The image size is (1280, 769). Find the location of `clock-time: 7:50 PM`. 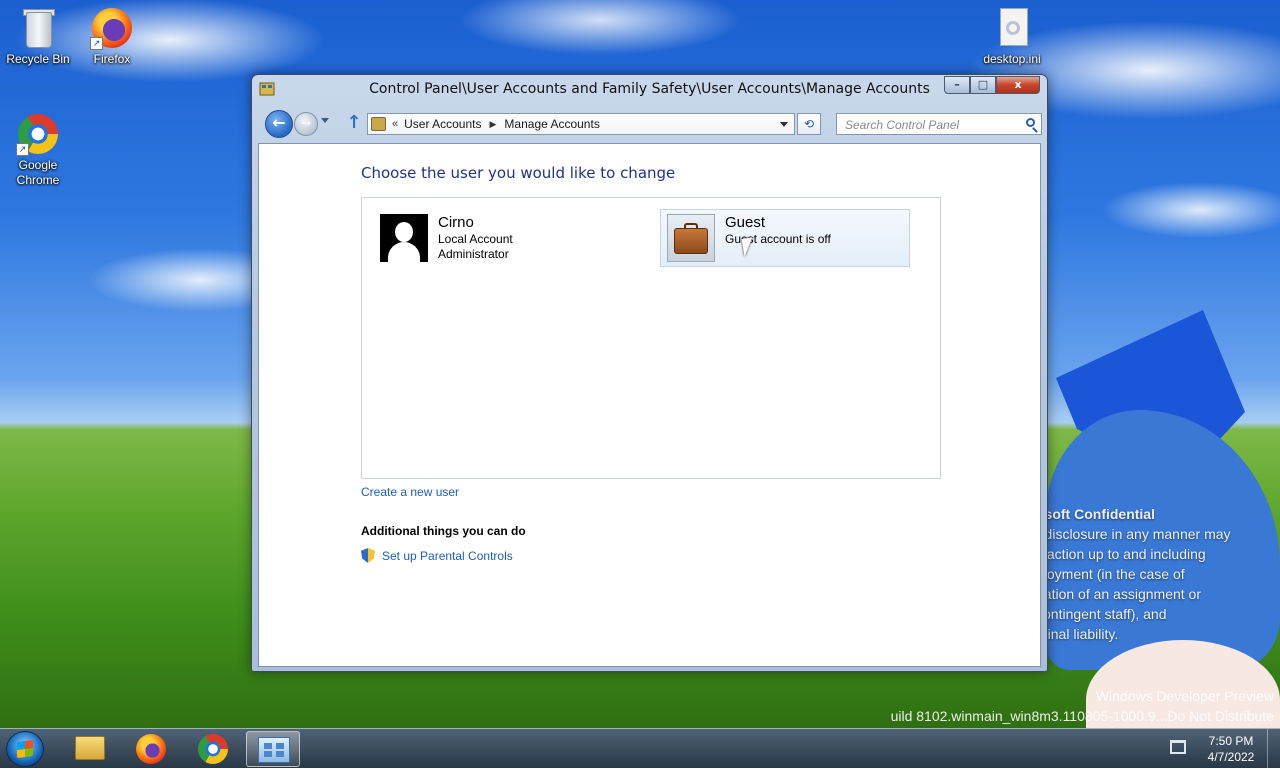

clock-time: 7:50 PM is located at coordinates (1231, 741).